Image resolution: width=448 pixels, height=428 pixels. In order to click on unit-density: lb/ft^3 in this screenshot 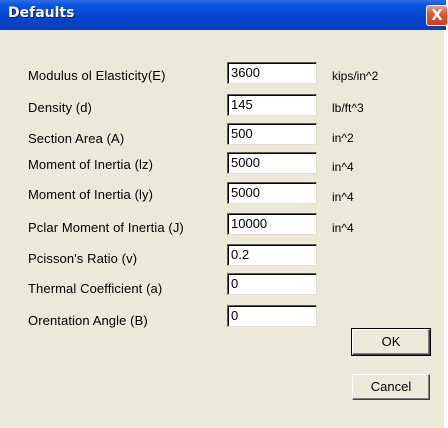, I will do `click(348, 108)`.